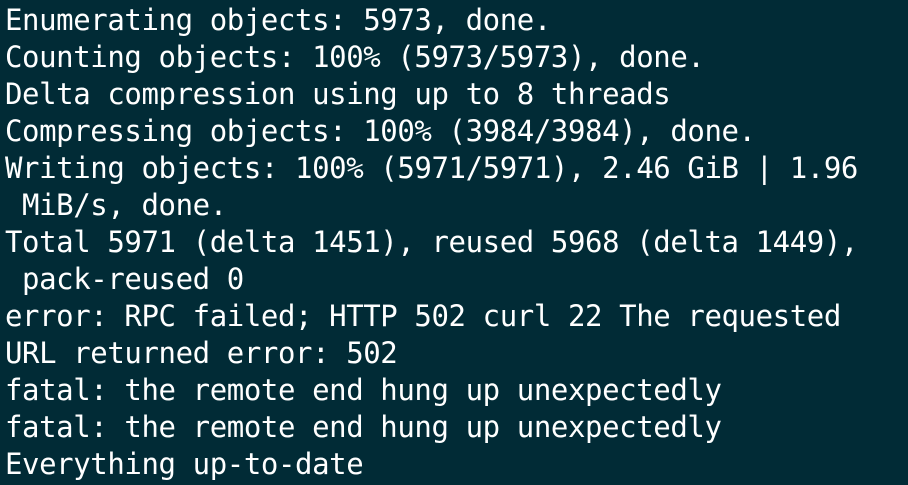 The height and width of the screenshot is (485, 908). I want to click on error-line: URL returned error: 502, so click(201, 353).